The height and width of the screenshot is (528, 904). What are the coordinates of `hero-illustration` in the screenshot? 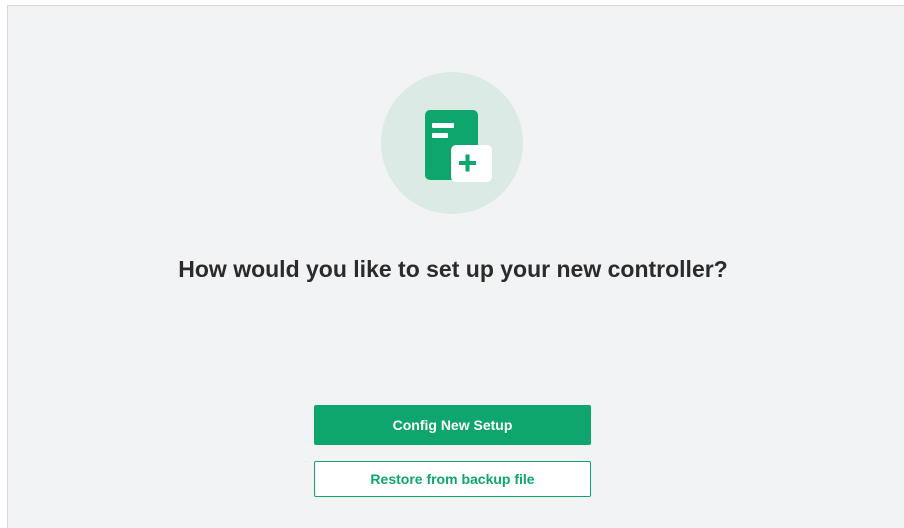 It's located at (452, 143).